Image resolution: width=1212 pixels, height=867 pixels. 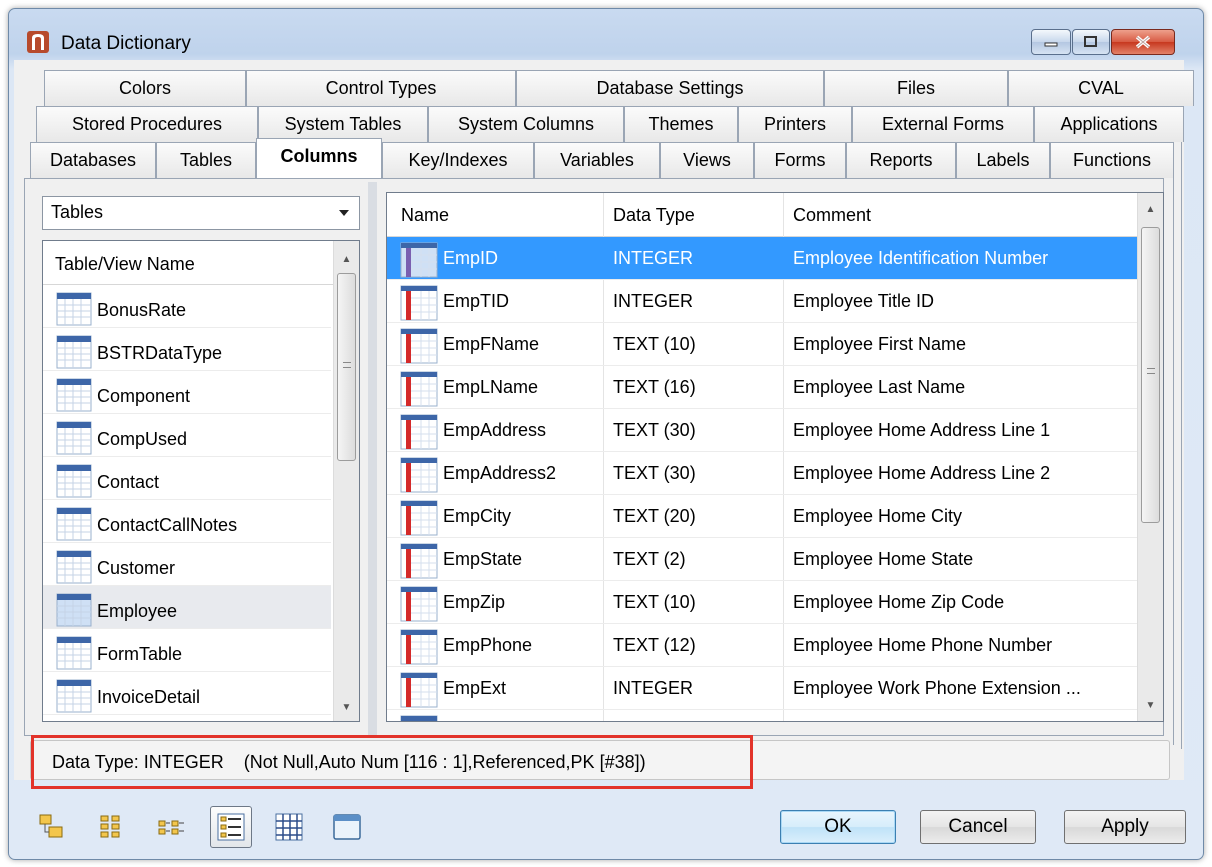 What do you see at coordinates (187, 693) in the screenshot?
I see `table-list-item: InvoiceDetail` at bounding box center [187, 693].